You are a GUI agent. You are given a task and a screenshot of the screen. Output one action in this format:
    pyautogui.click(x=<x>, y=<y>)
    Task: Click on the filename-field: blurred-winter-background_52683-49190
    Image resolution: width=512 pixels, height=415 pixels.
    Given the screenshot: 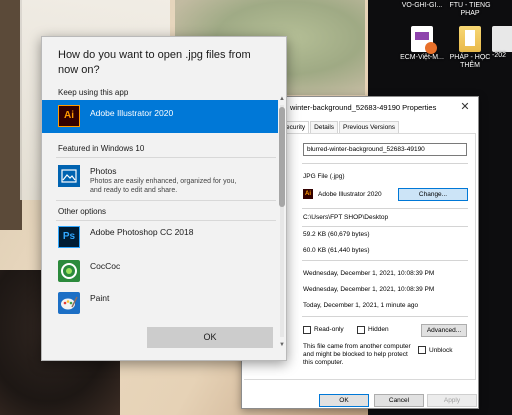 What is the action you would take?
    pyautogui.click(x=385, y=149)
    